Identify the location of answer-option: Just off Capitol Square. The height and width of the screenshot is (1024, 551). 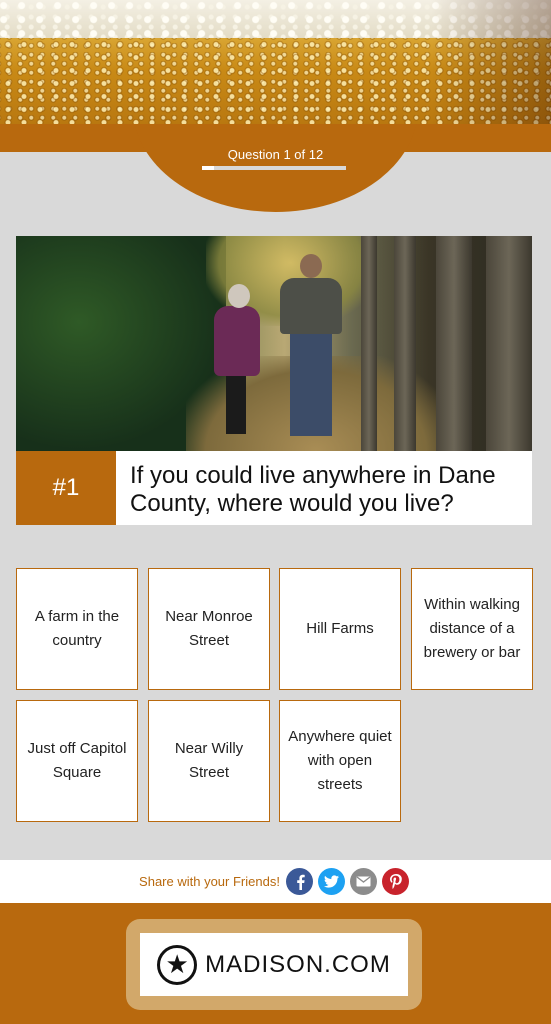
(77, 761).